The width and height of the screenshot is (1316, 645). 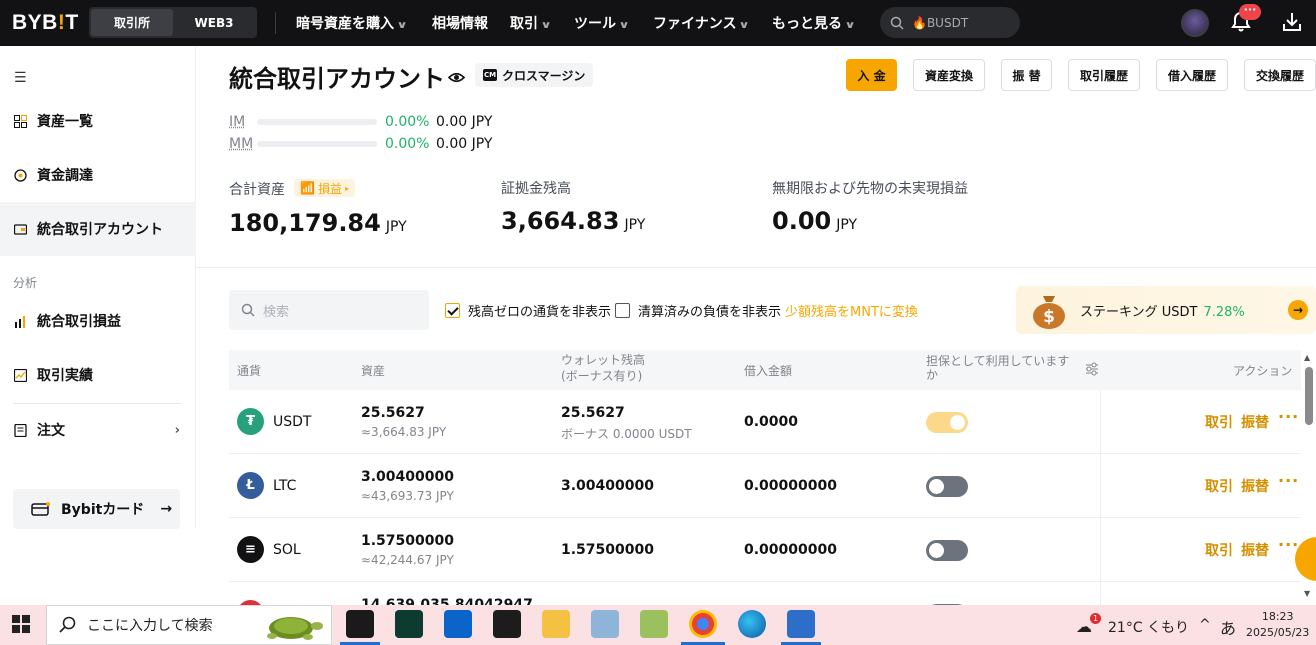 I want to click on terminal-icon, so click(x=507, y=624).